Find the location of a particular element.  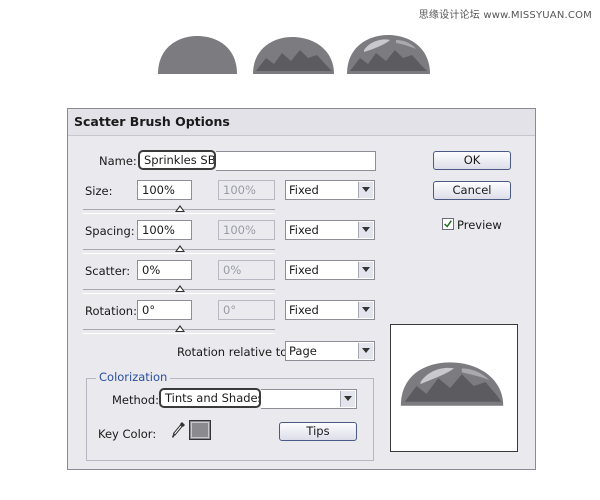

size-mode-value: Fixed is located at coordinates (304, 190).